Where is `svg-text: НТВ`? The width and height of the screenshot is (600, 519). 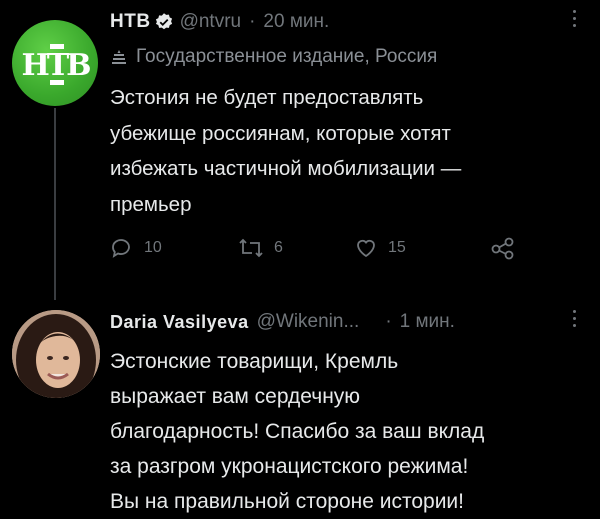
svg-text: НТВ is located at coordinates (55, 65).